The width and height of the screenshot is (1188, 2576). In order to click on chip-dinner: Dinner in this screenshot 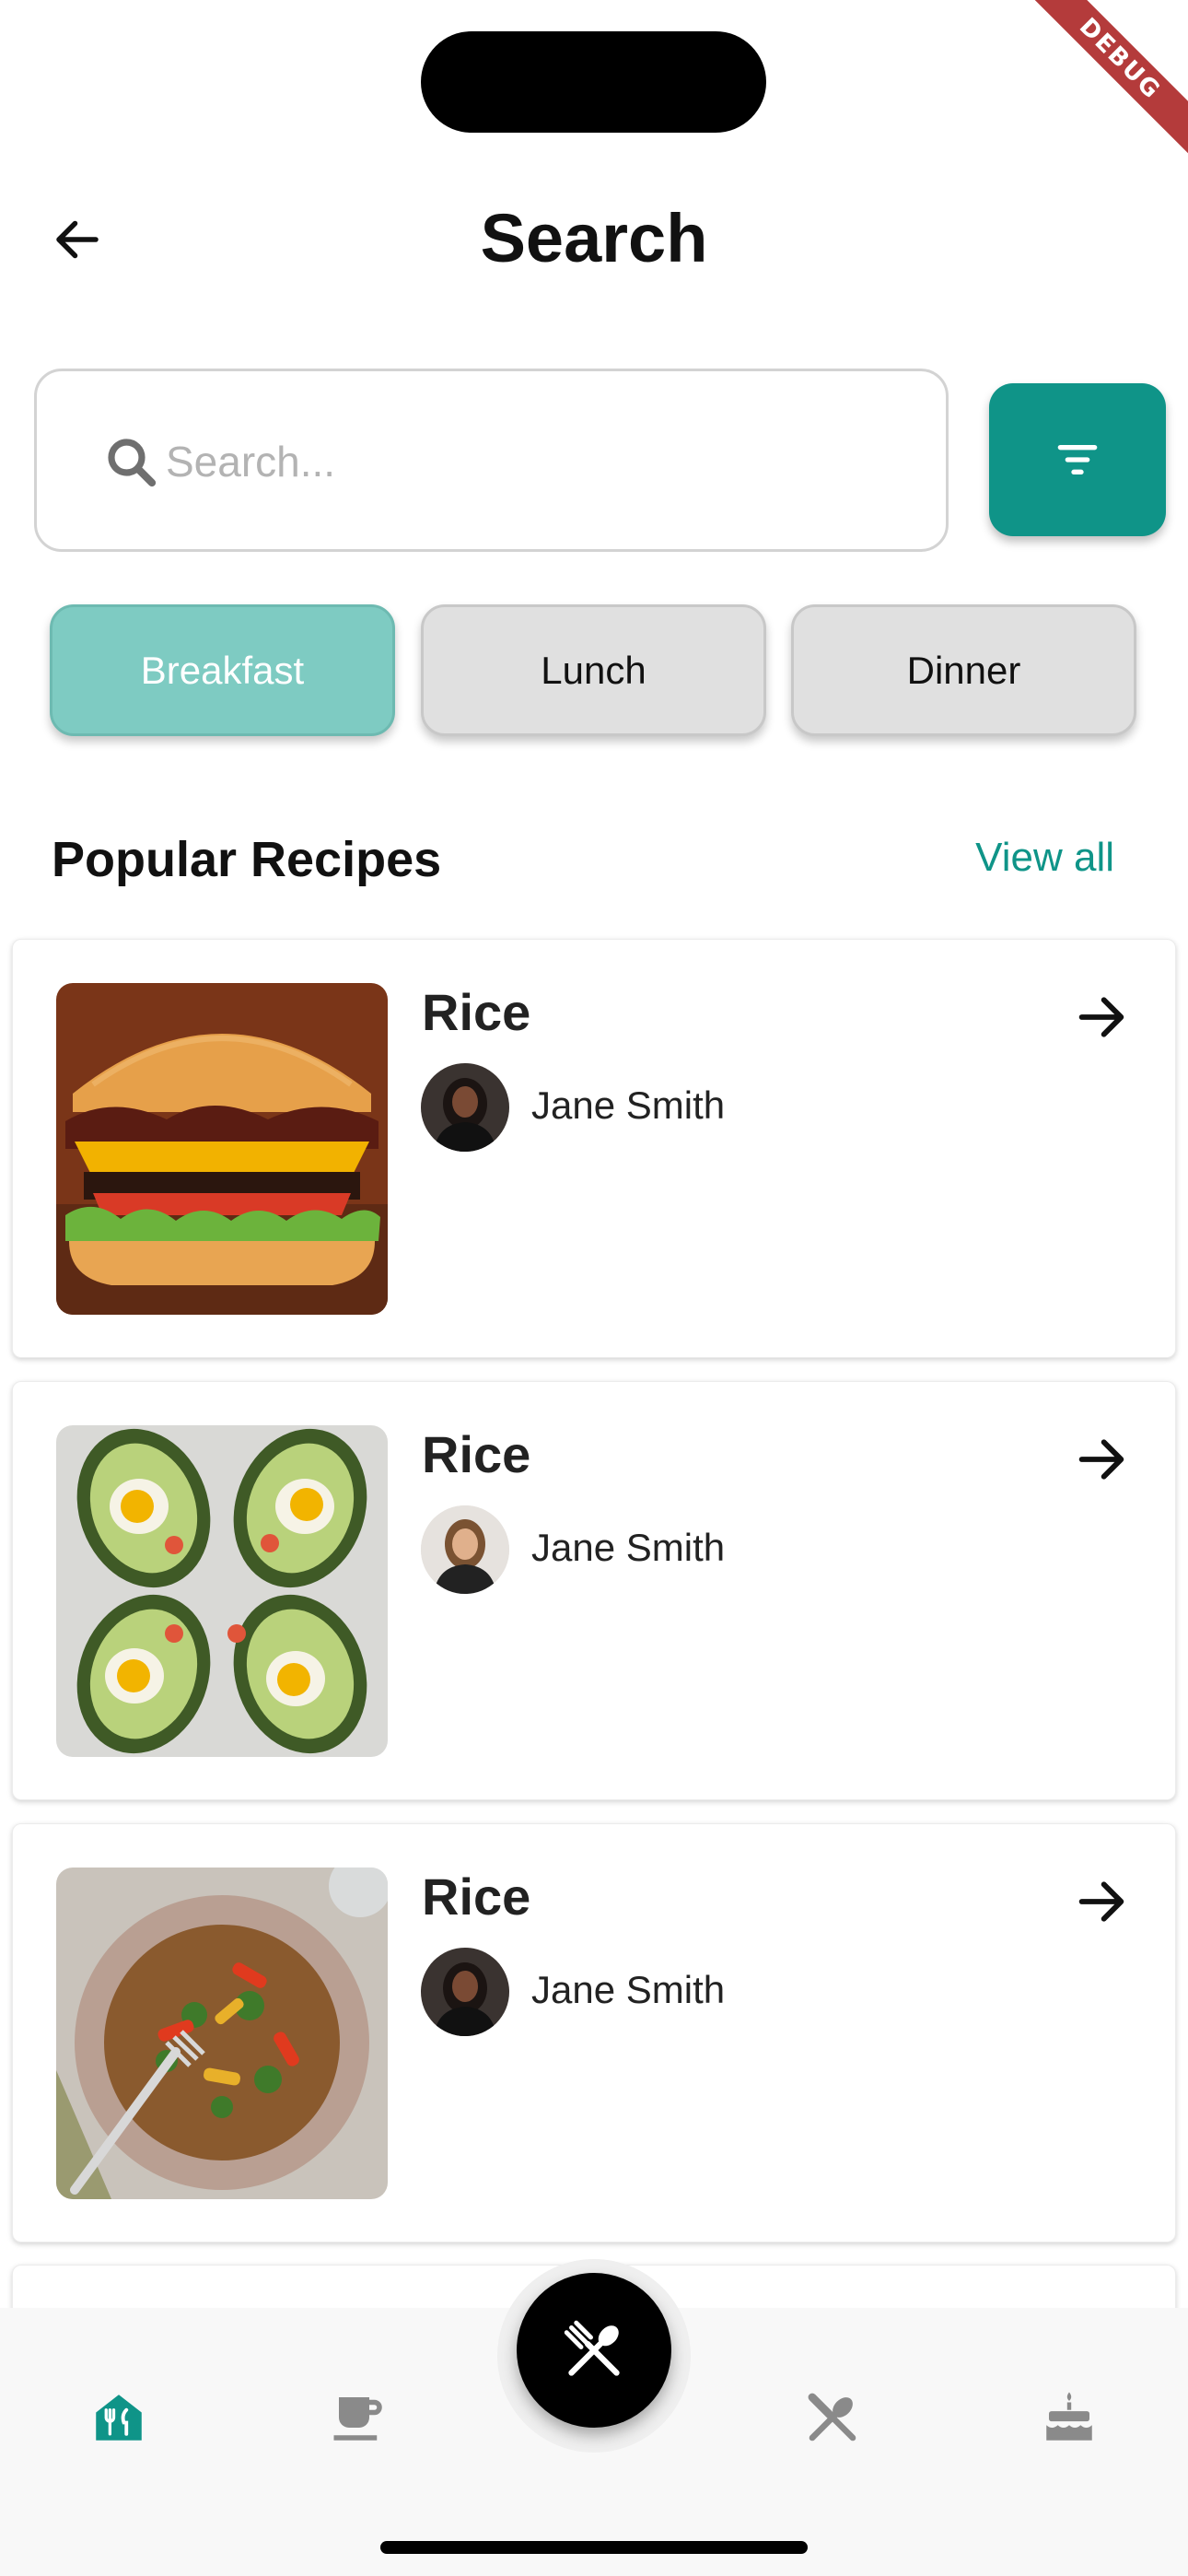, I will do `click(964, 670)`.